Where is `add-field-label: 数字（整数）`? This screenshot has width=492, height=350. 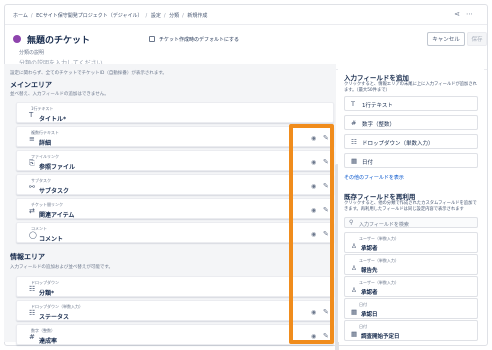
add-field-label: 数字（整数） is located at coordinates (379, 125).